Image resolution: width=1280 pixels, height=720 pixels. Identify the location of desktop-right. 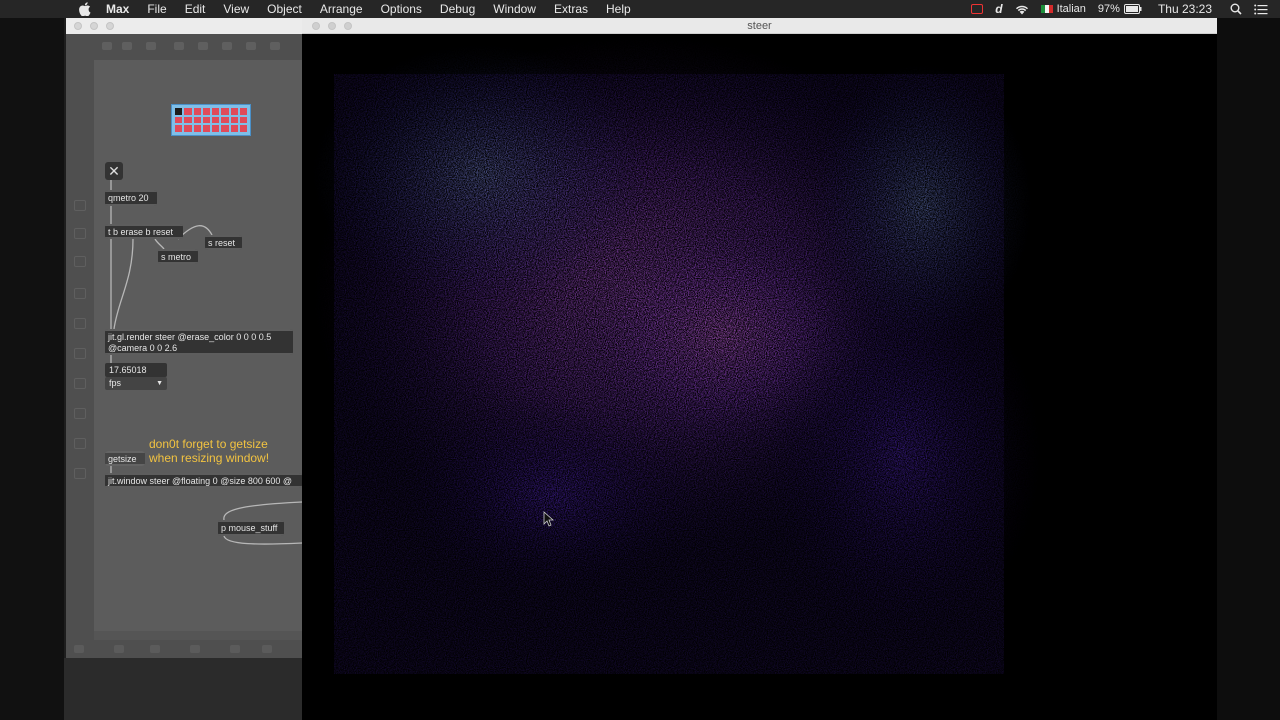
(1248, 369).